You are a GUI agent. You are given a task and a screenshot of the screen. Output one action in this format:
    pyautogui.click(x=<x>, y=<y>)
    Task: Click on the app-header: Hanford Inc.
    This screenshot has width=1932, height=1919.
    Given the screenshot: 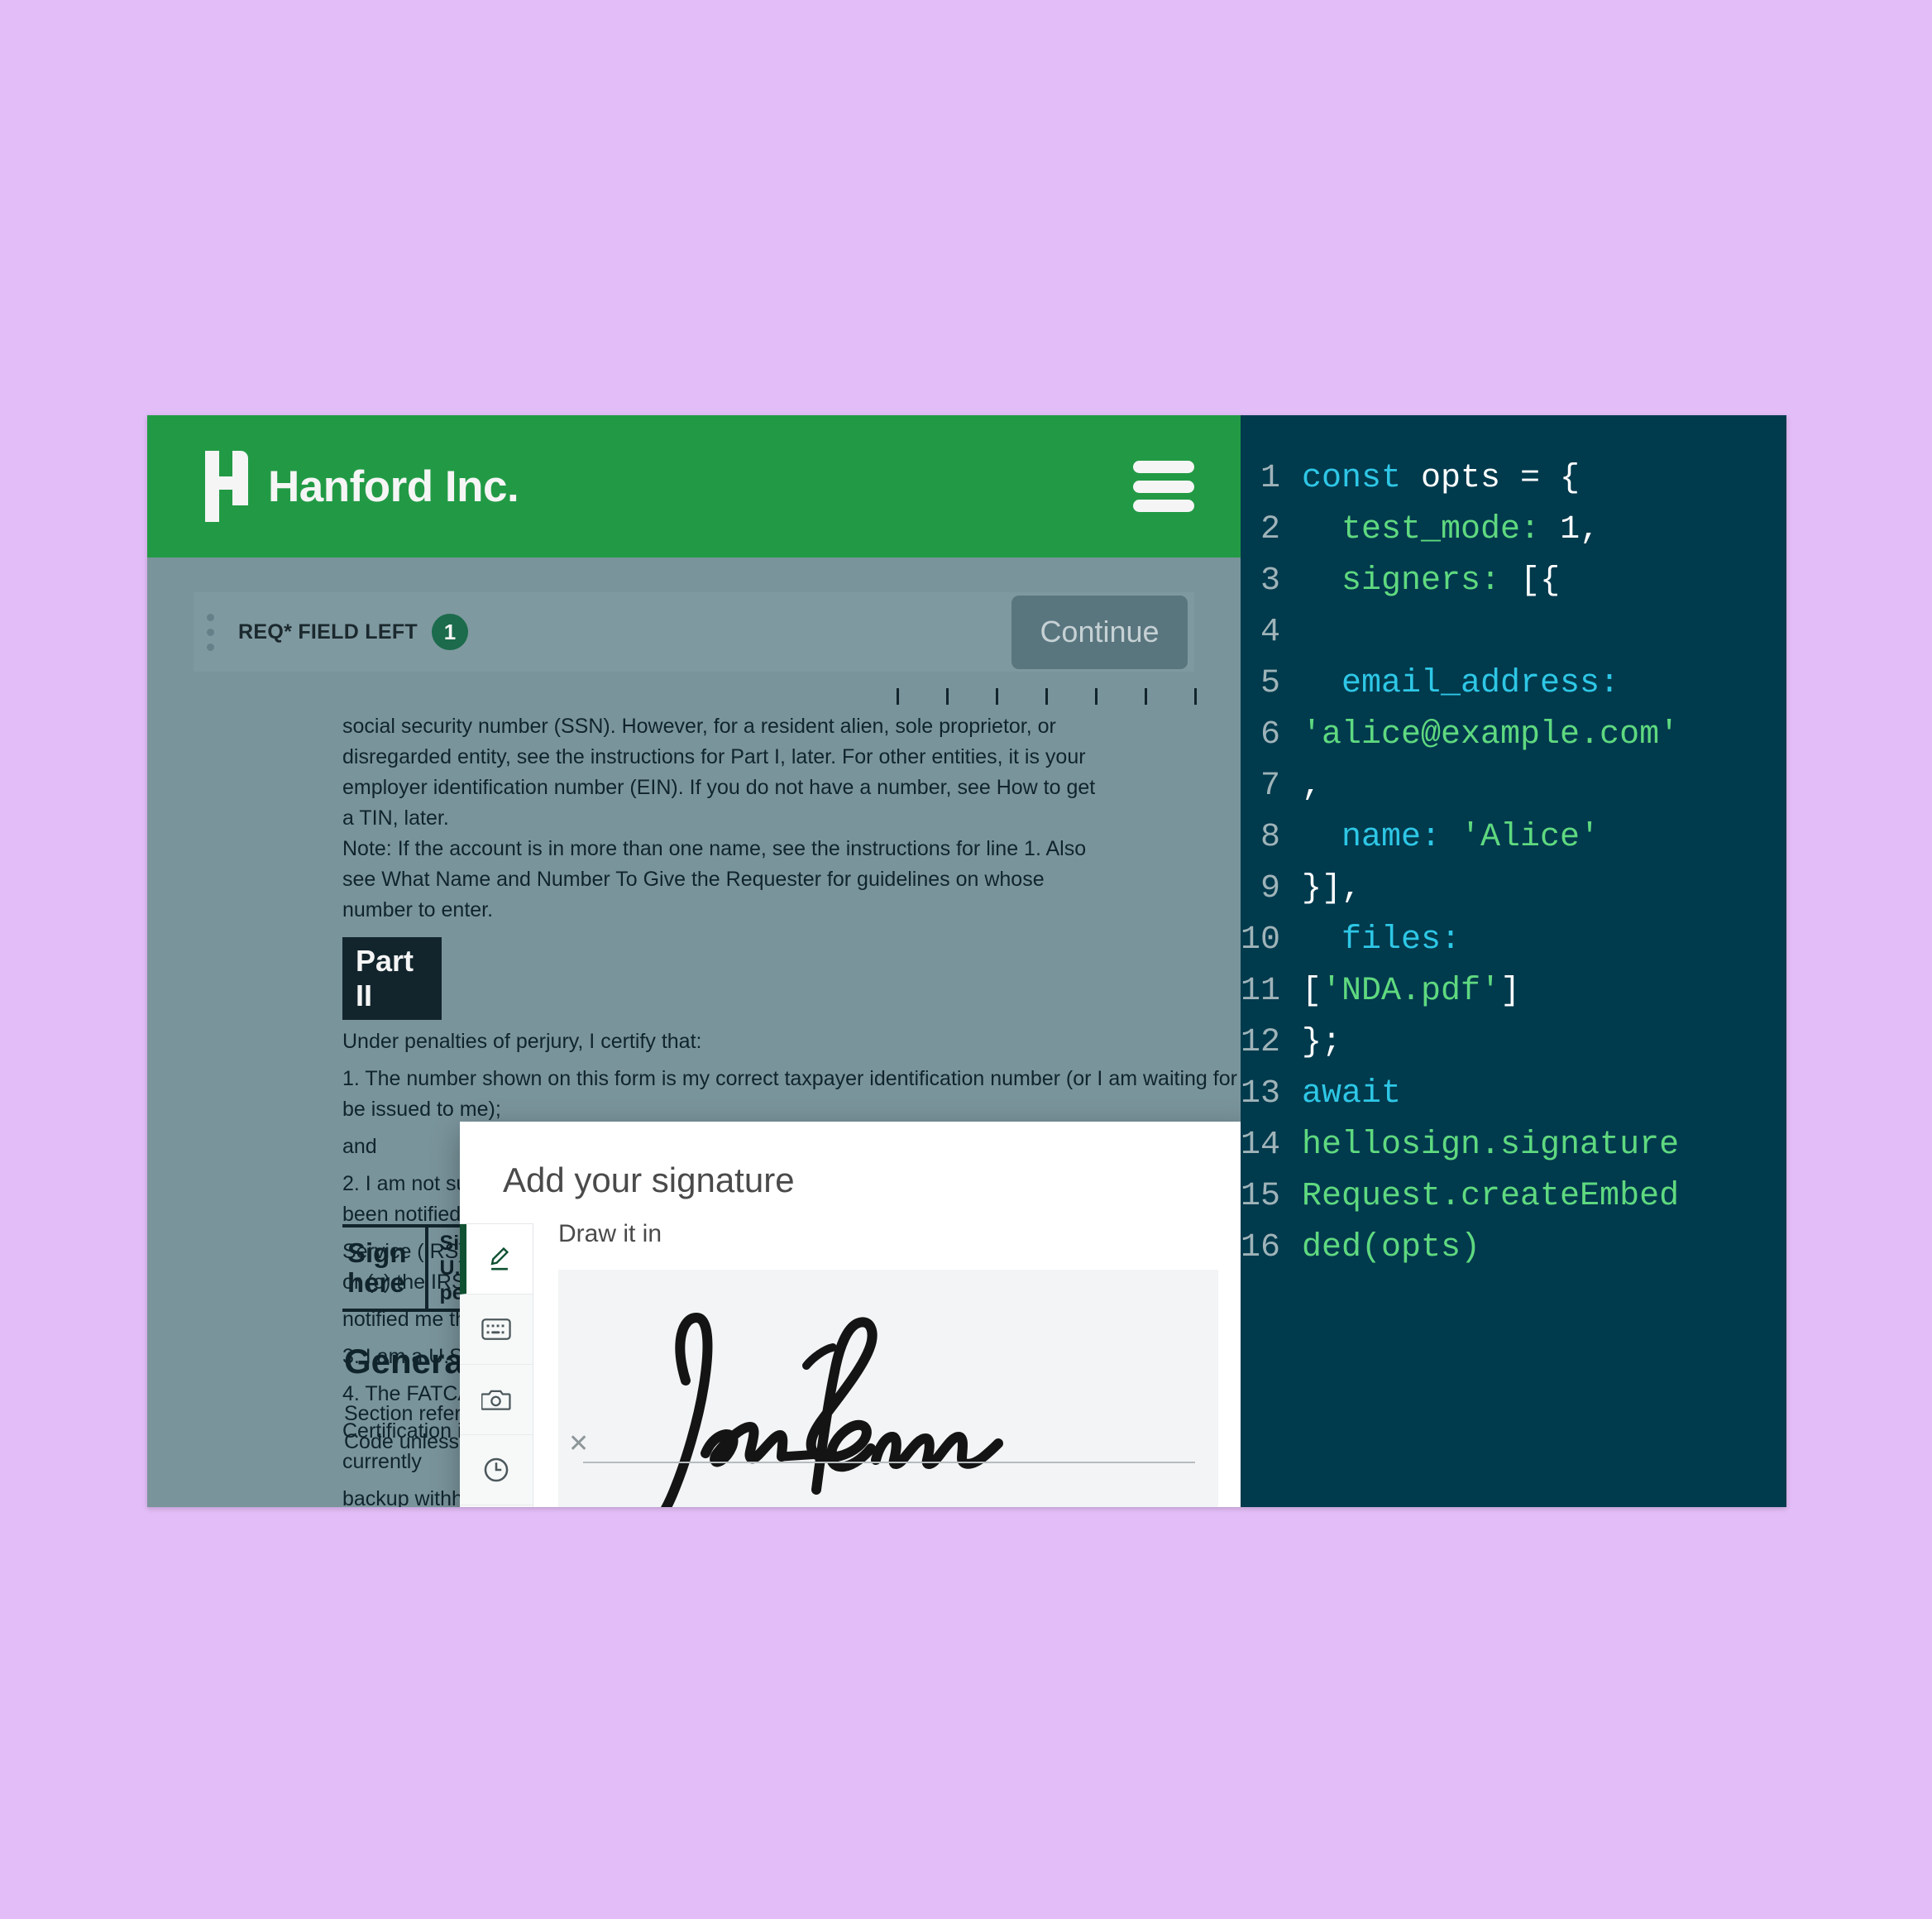 What is the action you would take?
    pyautogui.click(x=694, y=486)
    